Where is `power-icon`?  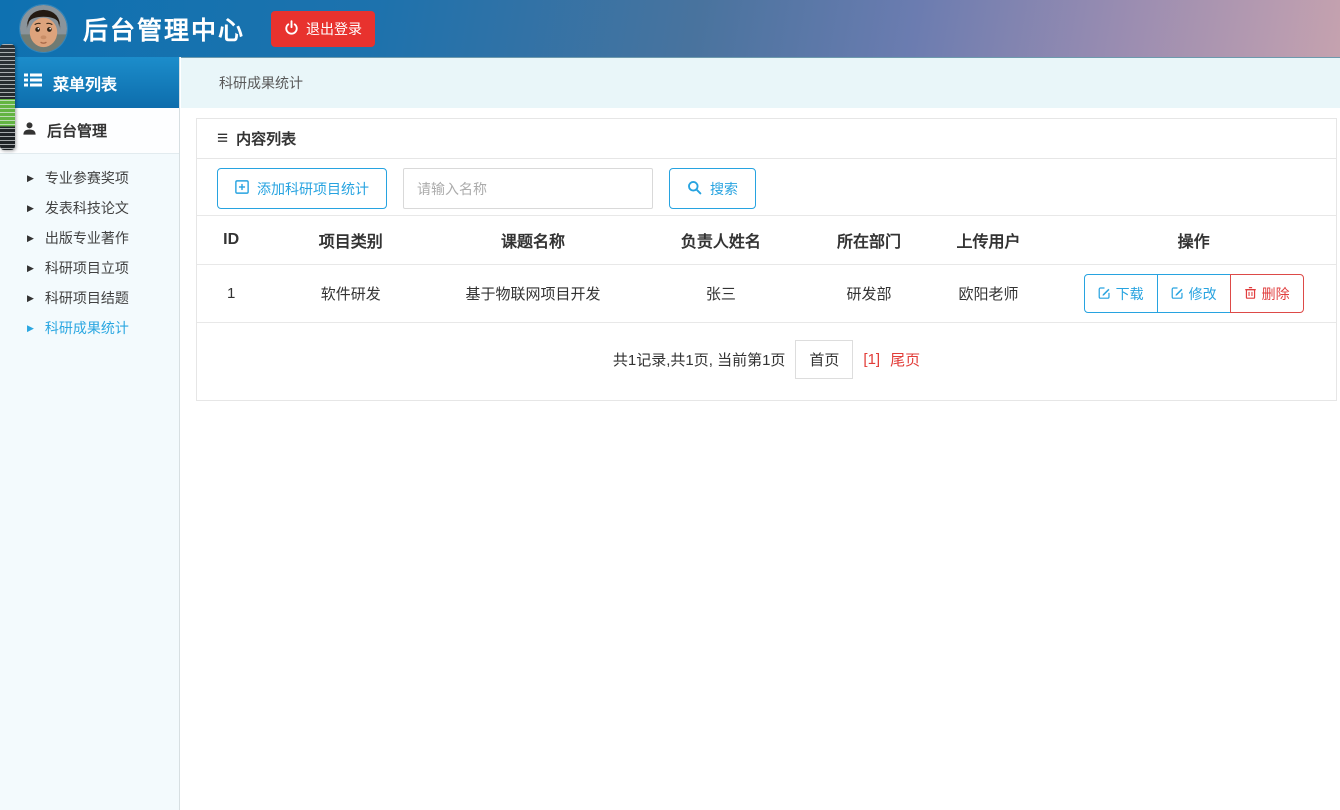
power-icon is located at coordinates (291, 28).